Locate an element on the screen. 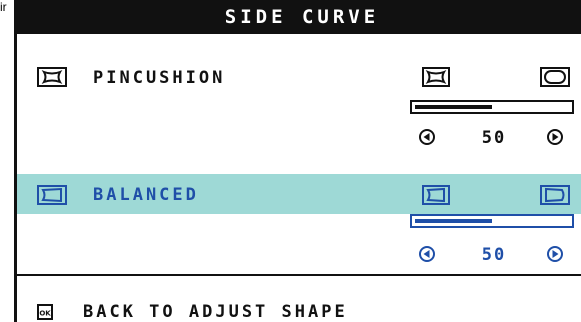 This screenshot has width=581, height=322. value-balanced: 50 is located at coordinates (494, 255).